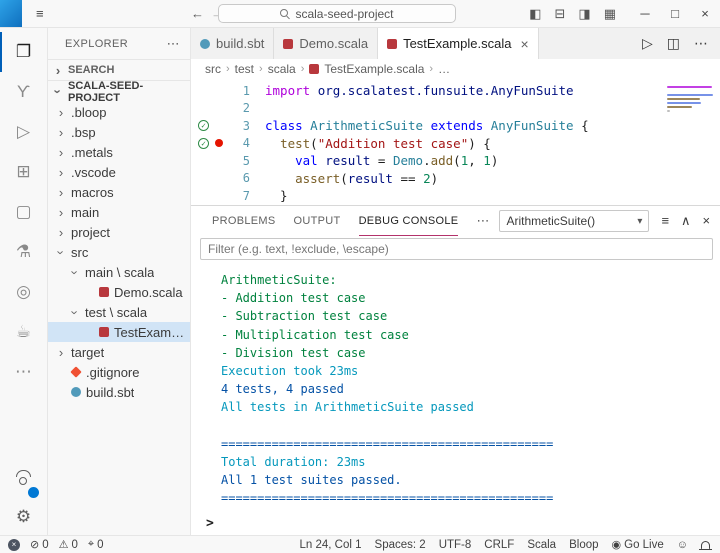 This screenshot has width=720, height=553. What do you see at coordinates (23, 252) in the screenshot?
I see `test-icon: ⚗` at bounding box center [23, 252].